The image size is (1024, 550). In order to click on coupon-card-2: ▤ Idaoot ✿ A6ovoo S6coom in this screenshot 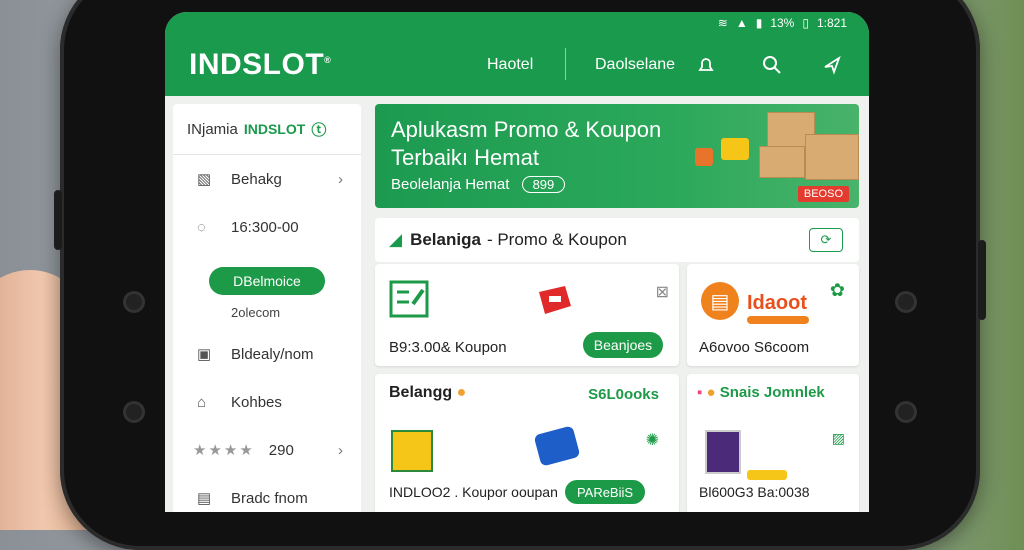, I will do `click(773, 315)`.